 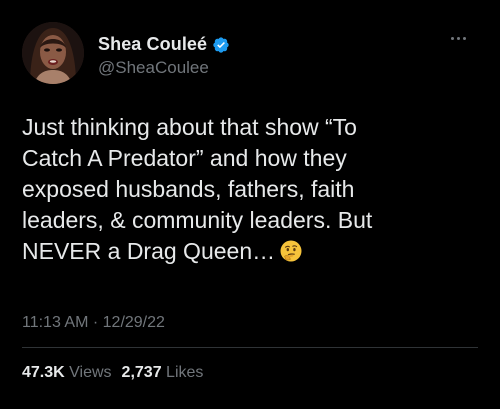 I want to click on avatar, so click(x=53, y=53).